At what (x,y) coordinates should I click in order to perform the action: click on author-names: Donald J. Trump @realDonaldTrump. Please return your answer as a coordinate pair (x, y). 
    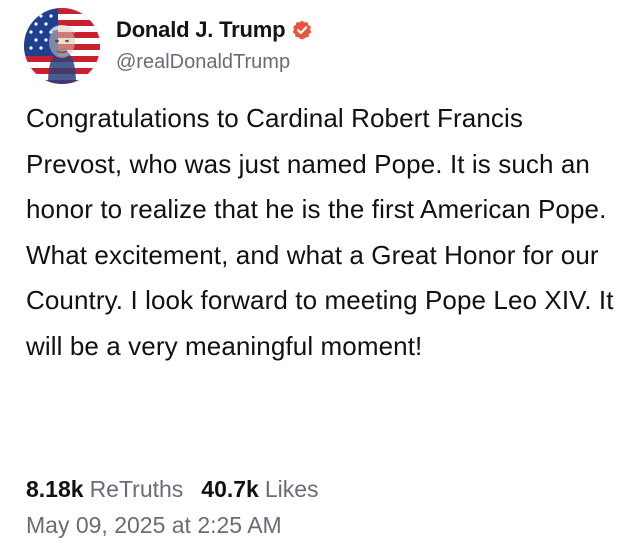
    Looking at the image, I should click on (214, 44).